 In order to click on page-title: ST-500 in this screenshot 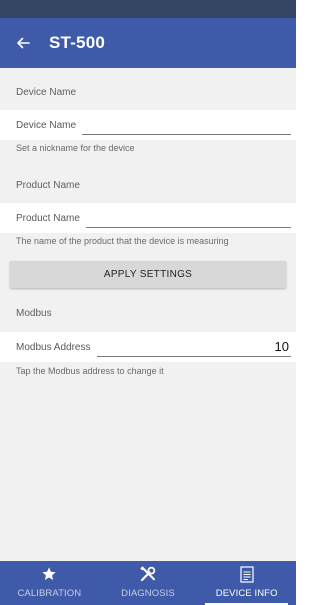, I will do `click(77, 42)`.